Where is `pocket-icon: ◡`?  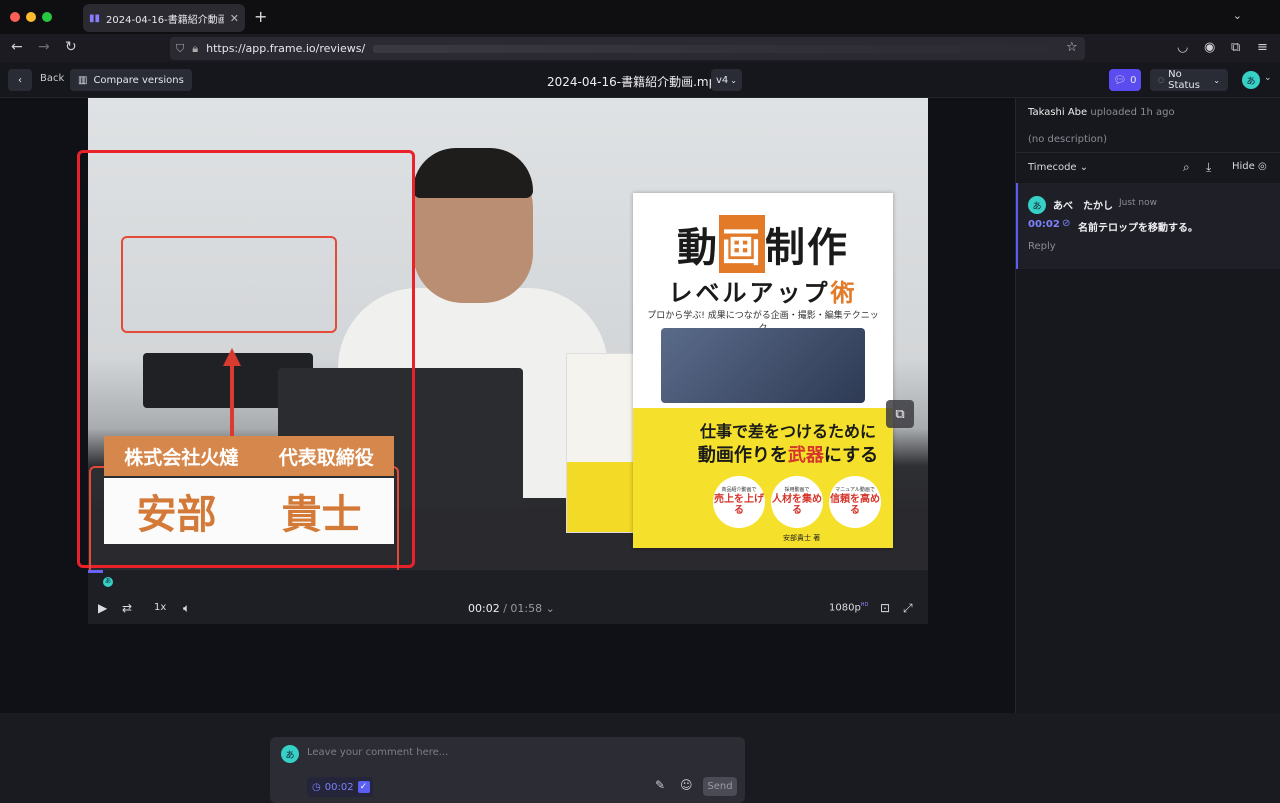 pocket-icon: ◡ is located at coordinates (1182, 47).